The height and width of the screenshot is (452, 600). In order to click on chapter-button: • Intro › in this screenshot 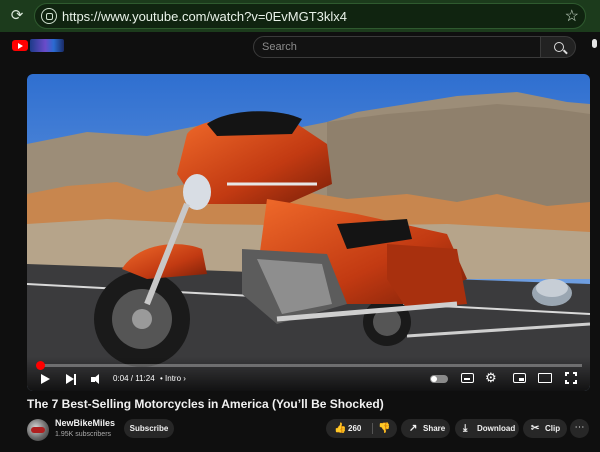, I will do `click(173, 378)`.